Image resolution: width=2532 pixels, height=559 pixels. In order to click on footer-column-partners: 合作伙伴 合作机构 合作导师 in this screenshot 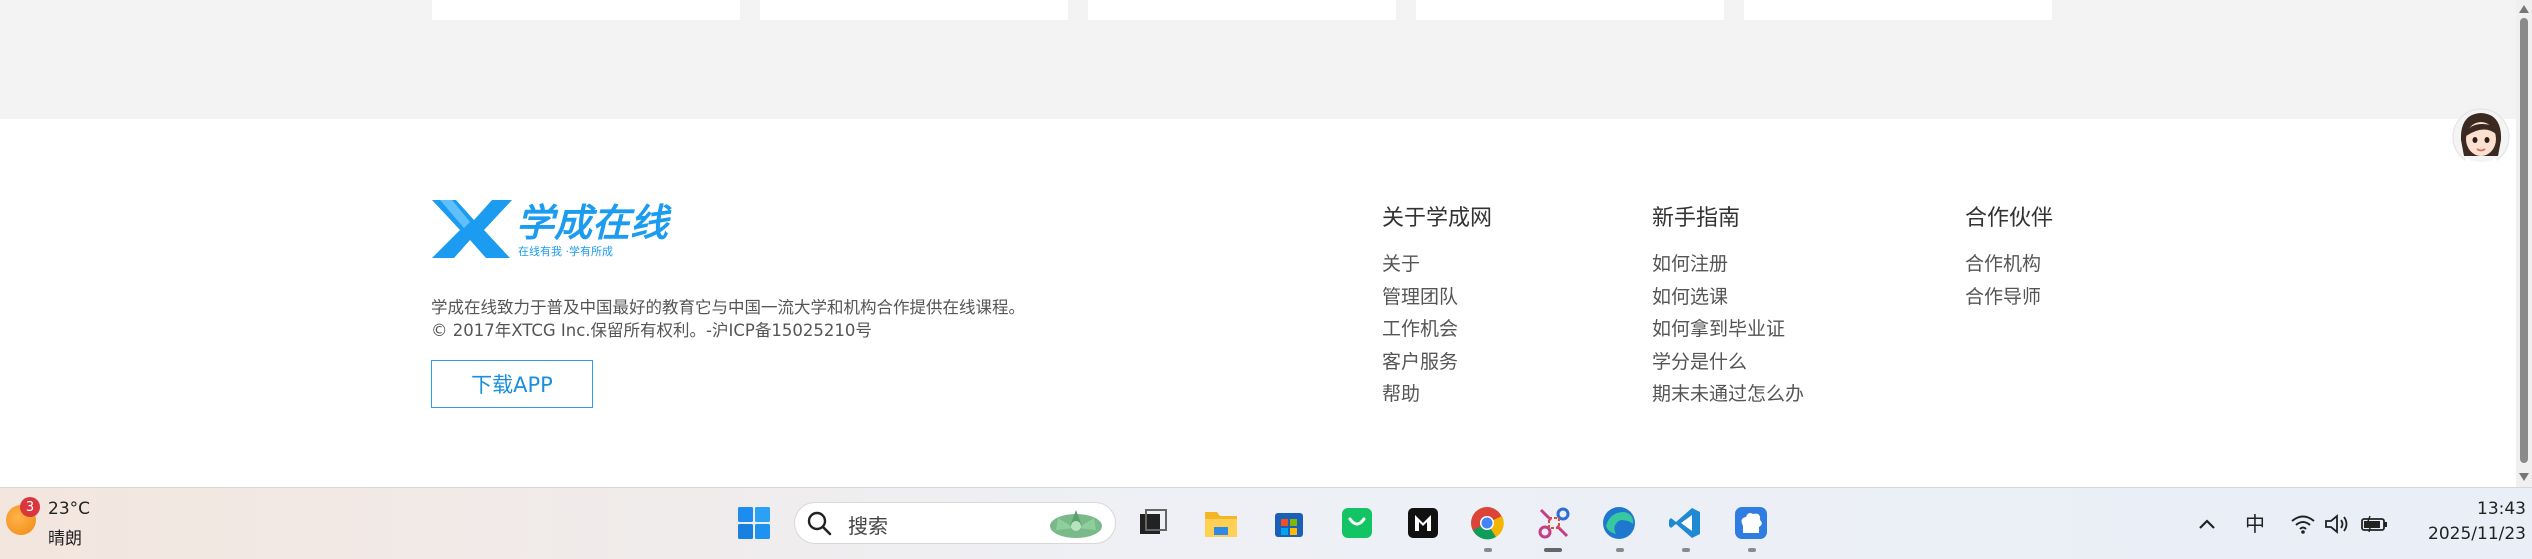, I will do `click(2009, 258)`.